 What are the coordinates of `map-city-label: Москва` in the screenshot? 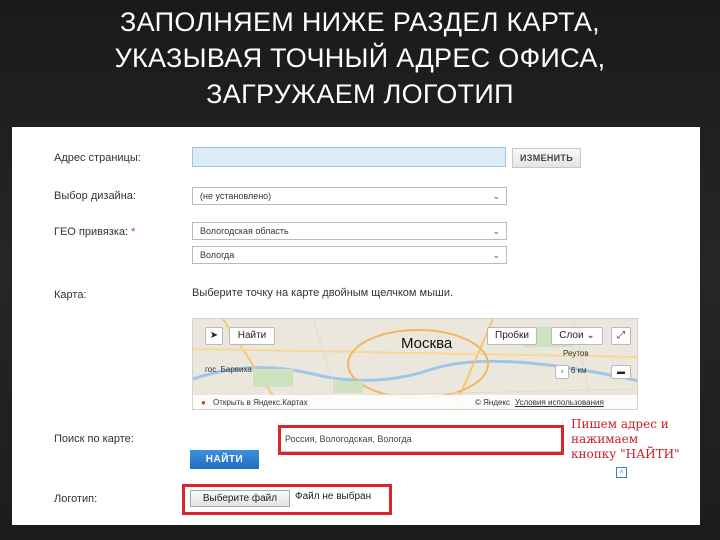 It's located at (427, 343).